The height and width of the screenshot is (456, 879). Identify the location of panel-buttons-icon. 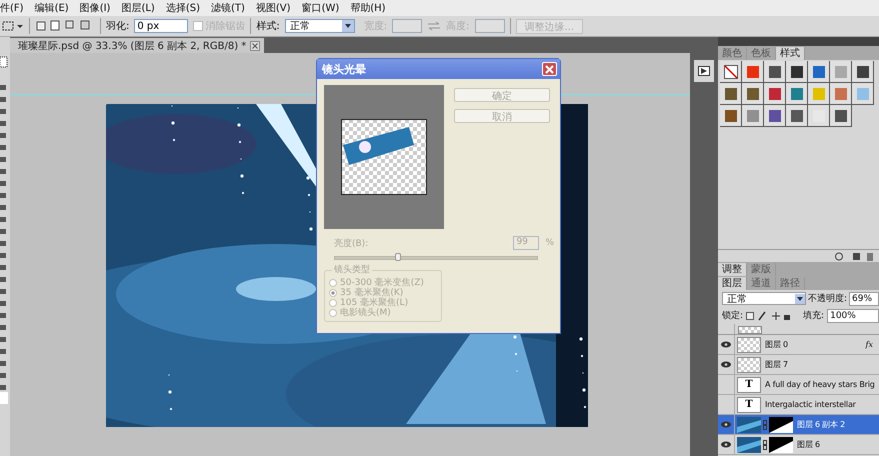
(855, 256).